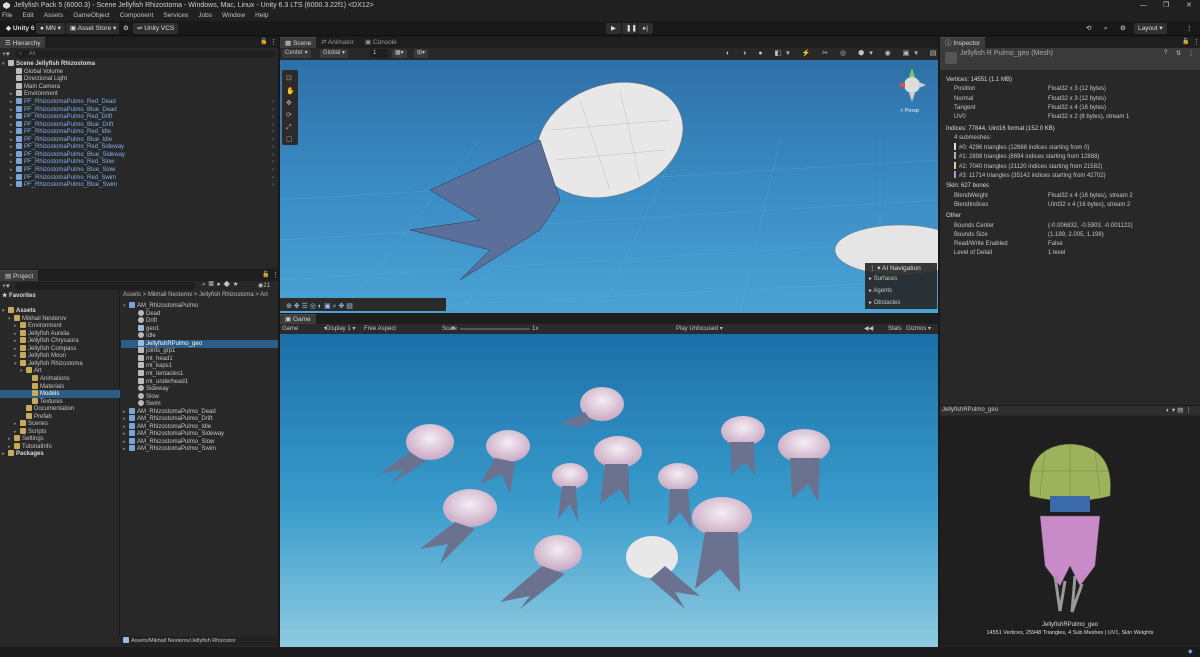  I want to click on scale-value: 1x, so click(535, 329).